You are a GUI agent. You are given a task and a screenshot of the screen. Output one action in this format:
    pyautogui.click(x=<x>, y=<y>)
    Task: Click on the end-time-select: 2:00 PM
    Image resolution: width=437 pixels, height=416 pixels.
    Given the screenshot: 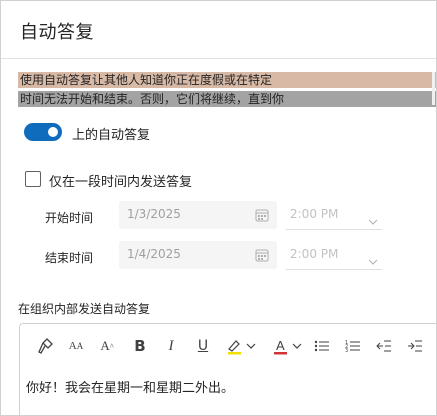 What is the action you would take?
    pyautogui.click(x=334, y=255)
    